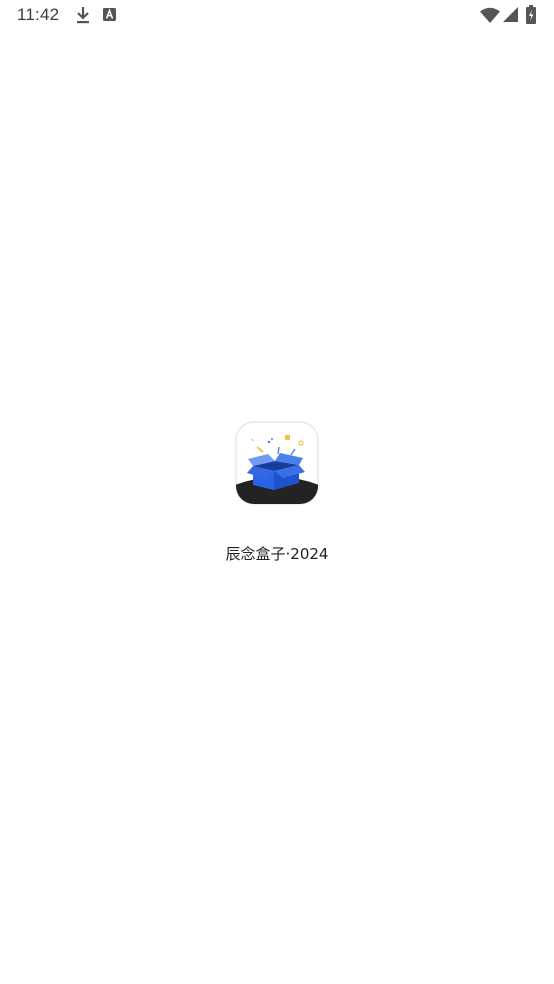 The width and height of the screenshot is (554, 984). Describe the element at coordinates (531, 14) in the screenshot. I see `battery-icon` at that location.